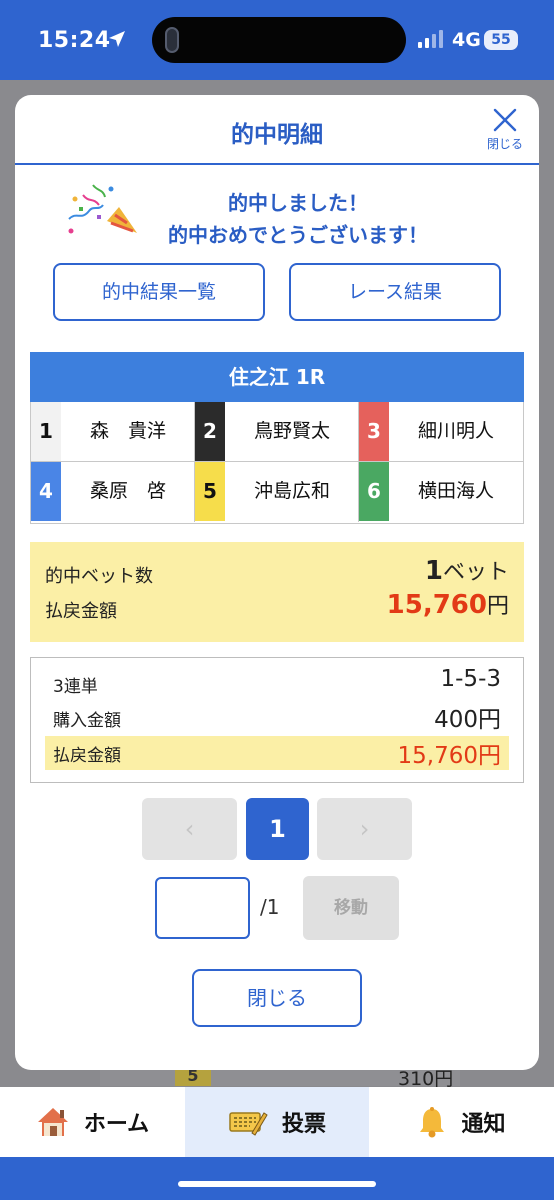  I want to click on hit-results-list-button: 的中結果一覧, so click(159, 292).